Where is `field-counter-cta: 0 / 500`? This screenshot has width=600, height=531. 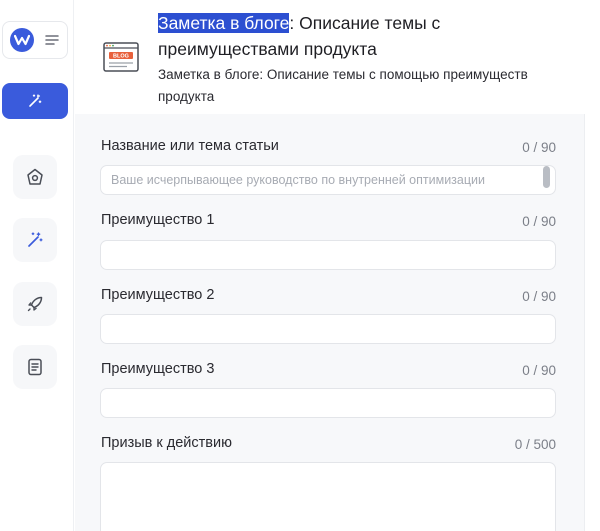 field-counter-cta: 0 / 500 is located at coordinates (535, 444).